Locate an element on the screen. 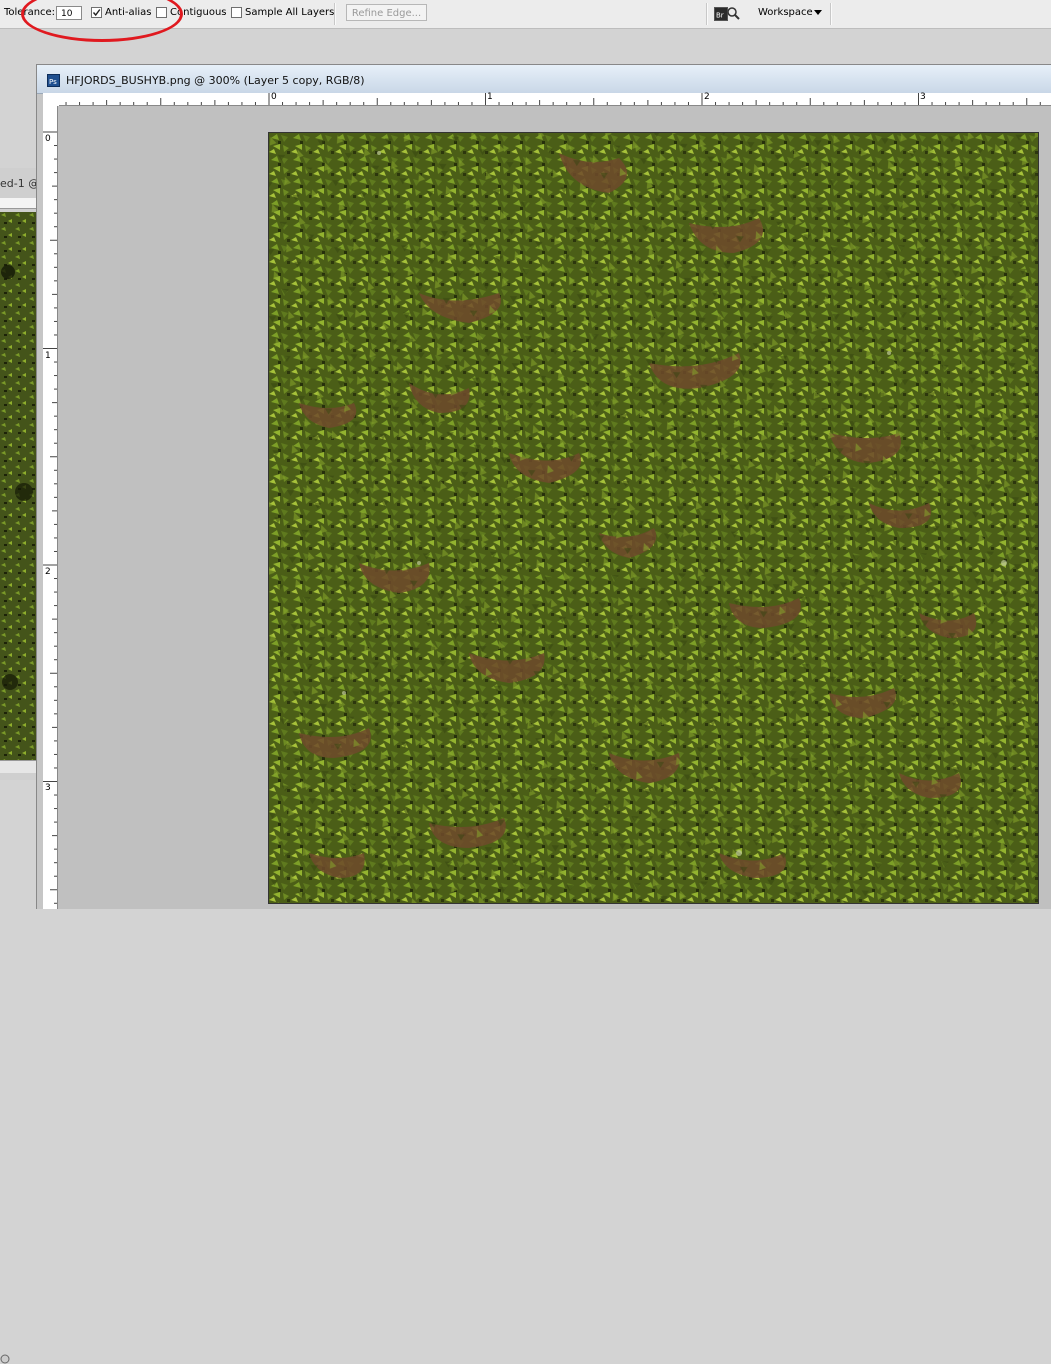 This screenshot has height=1364, width=1051. sample-all-layers-checkbox is located at coordinates (236, 12).